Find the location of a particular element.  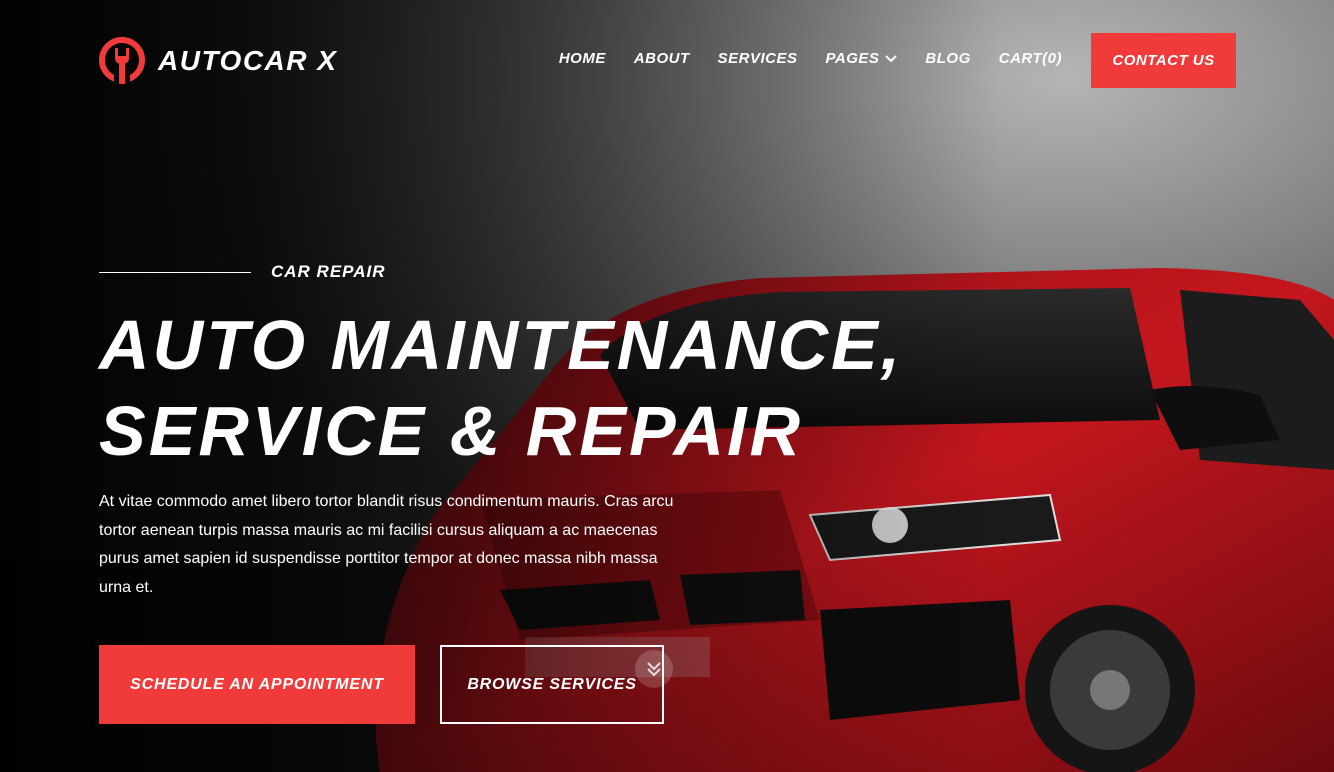

eyebrow-label: CAR REPAIR is located at coordinates (328, 271).